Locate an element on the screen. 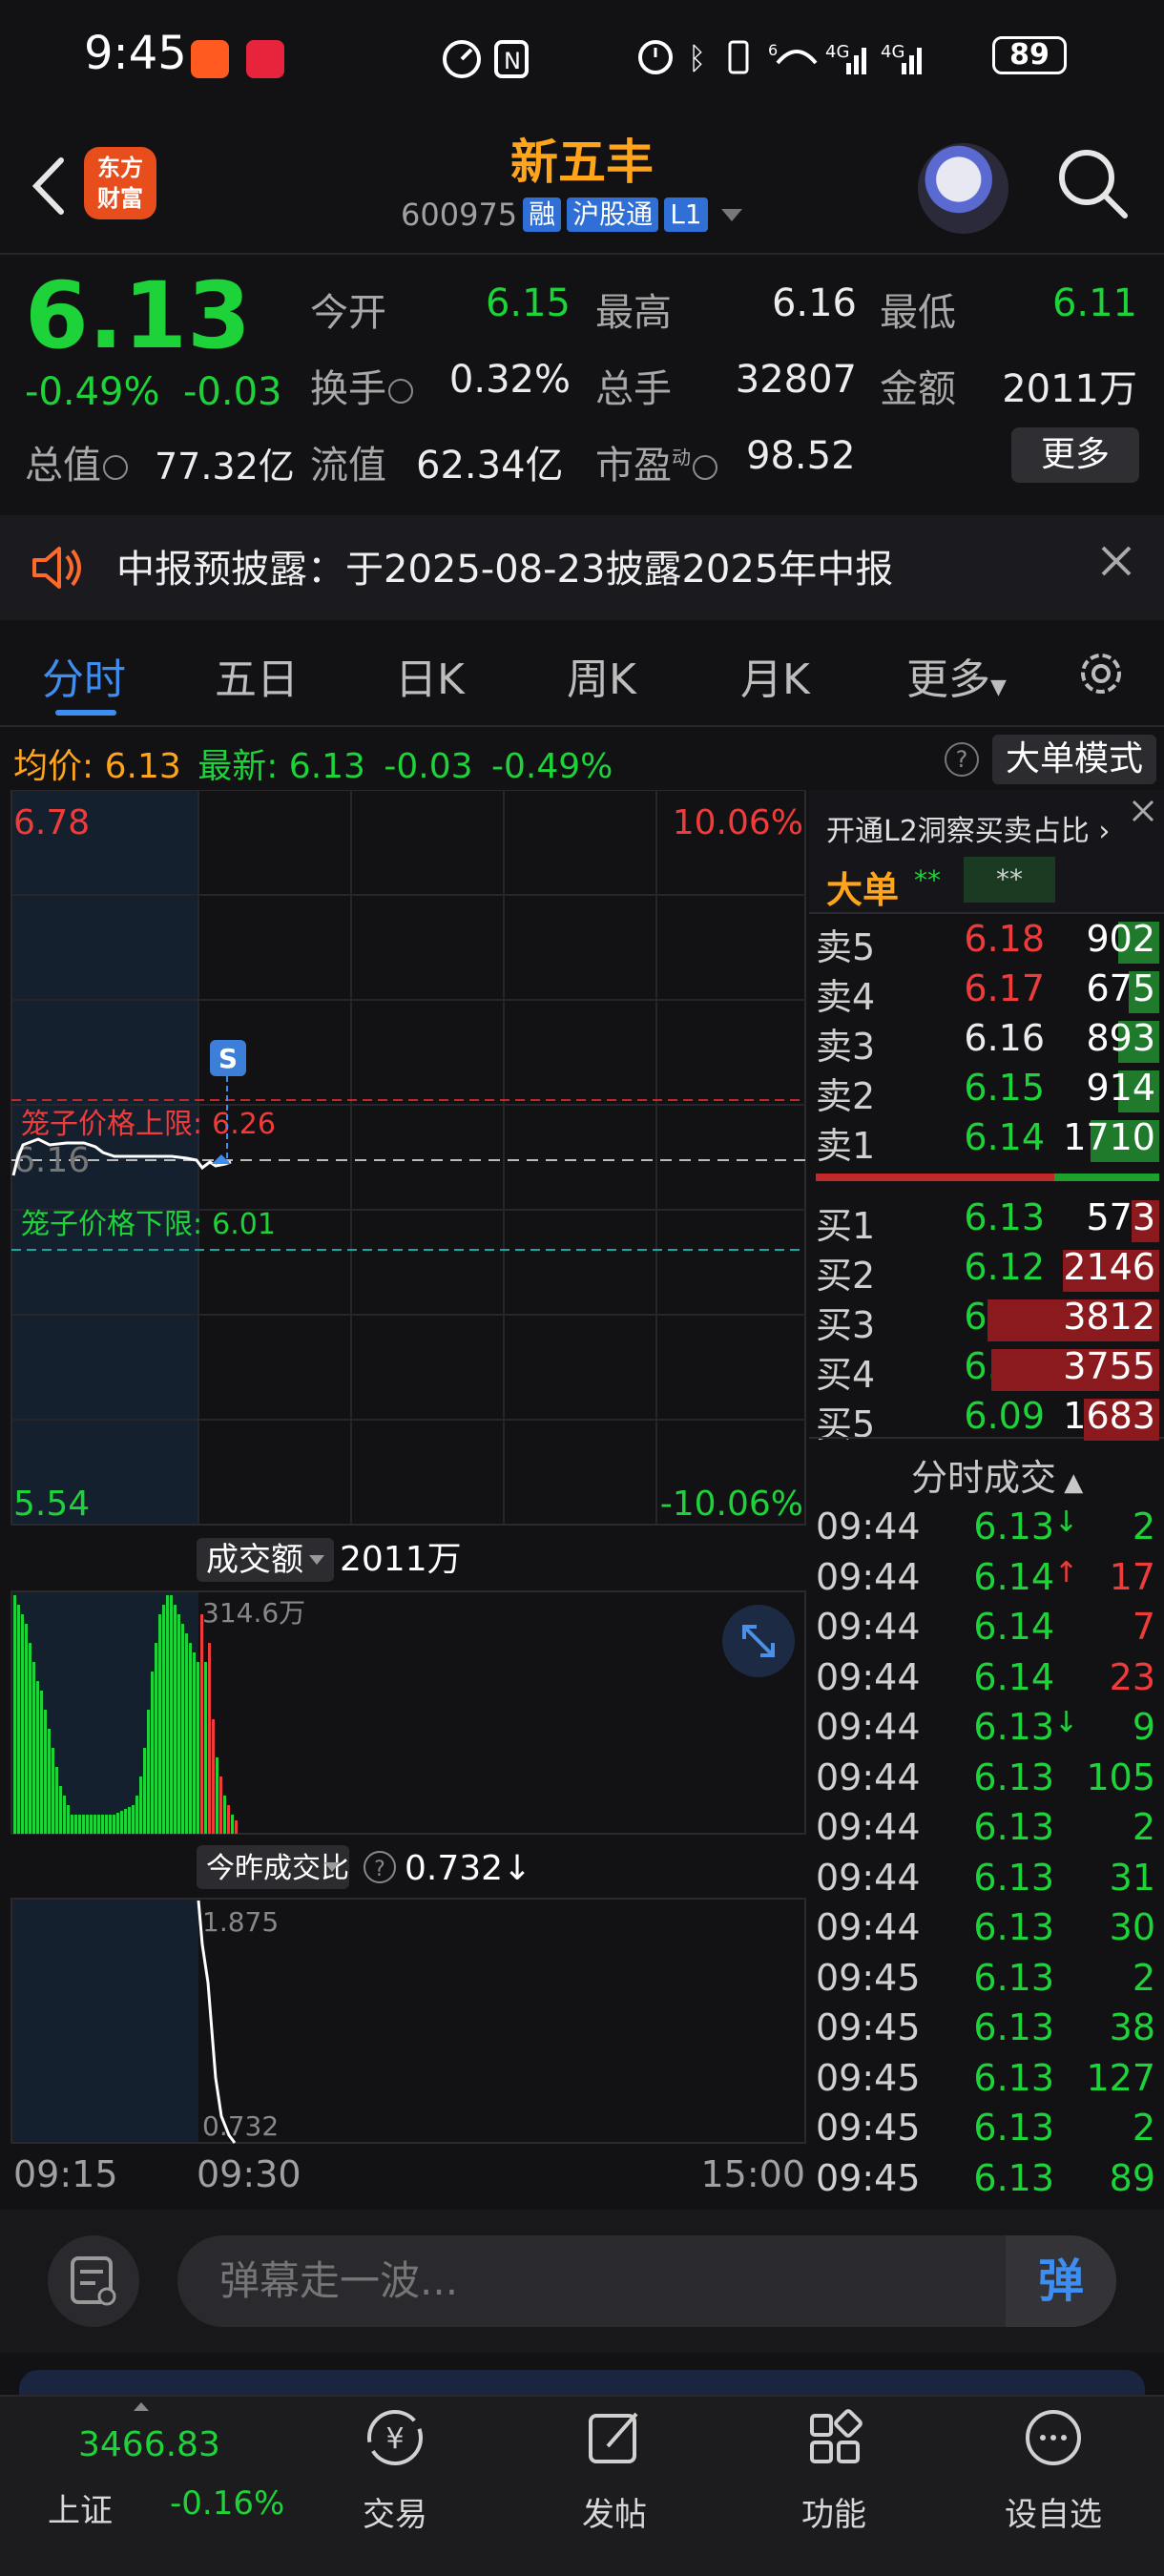 This screenshot has width=1164, height=2576. stock-code-row: 600975 融 沪股通 L1 is located at coordinates (572, 215).